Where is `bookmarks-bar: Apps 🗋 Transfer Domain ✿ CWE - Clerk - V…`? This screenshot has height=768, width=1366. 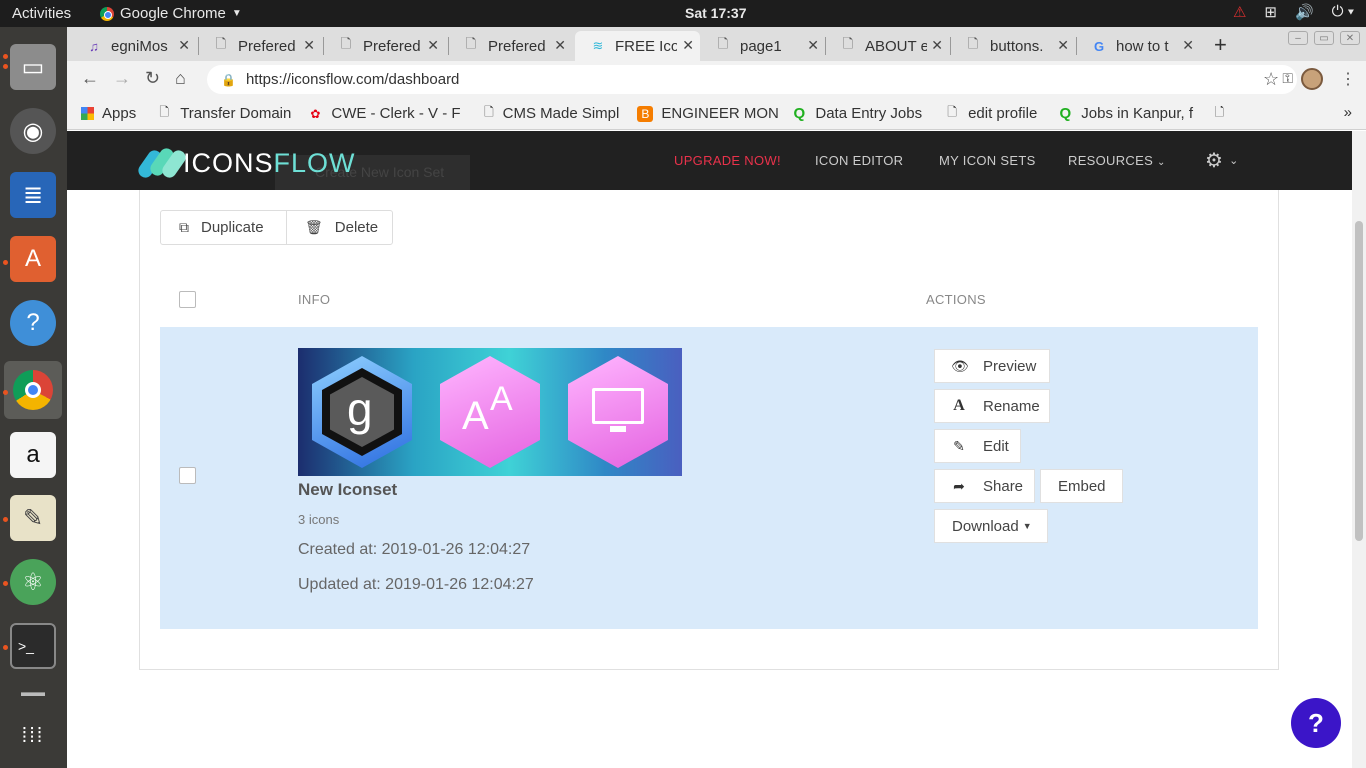
bookmarks-bar: Apps 🗋 Transfer Domain ✿ CWE - Clerk - V… is located at coordinates (716, 114).